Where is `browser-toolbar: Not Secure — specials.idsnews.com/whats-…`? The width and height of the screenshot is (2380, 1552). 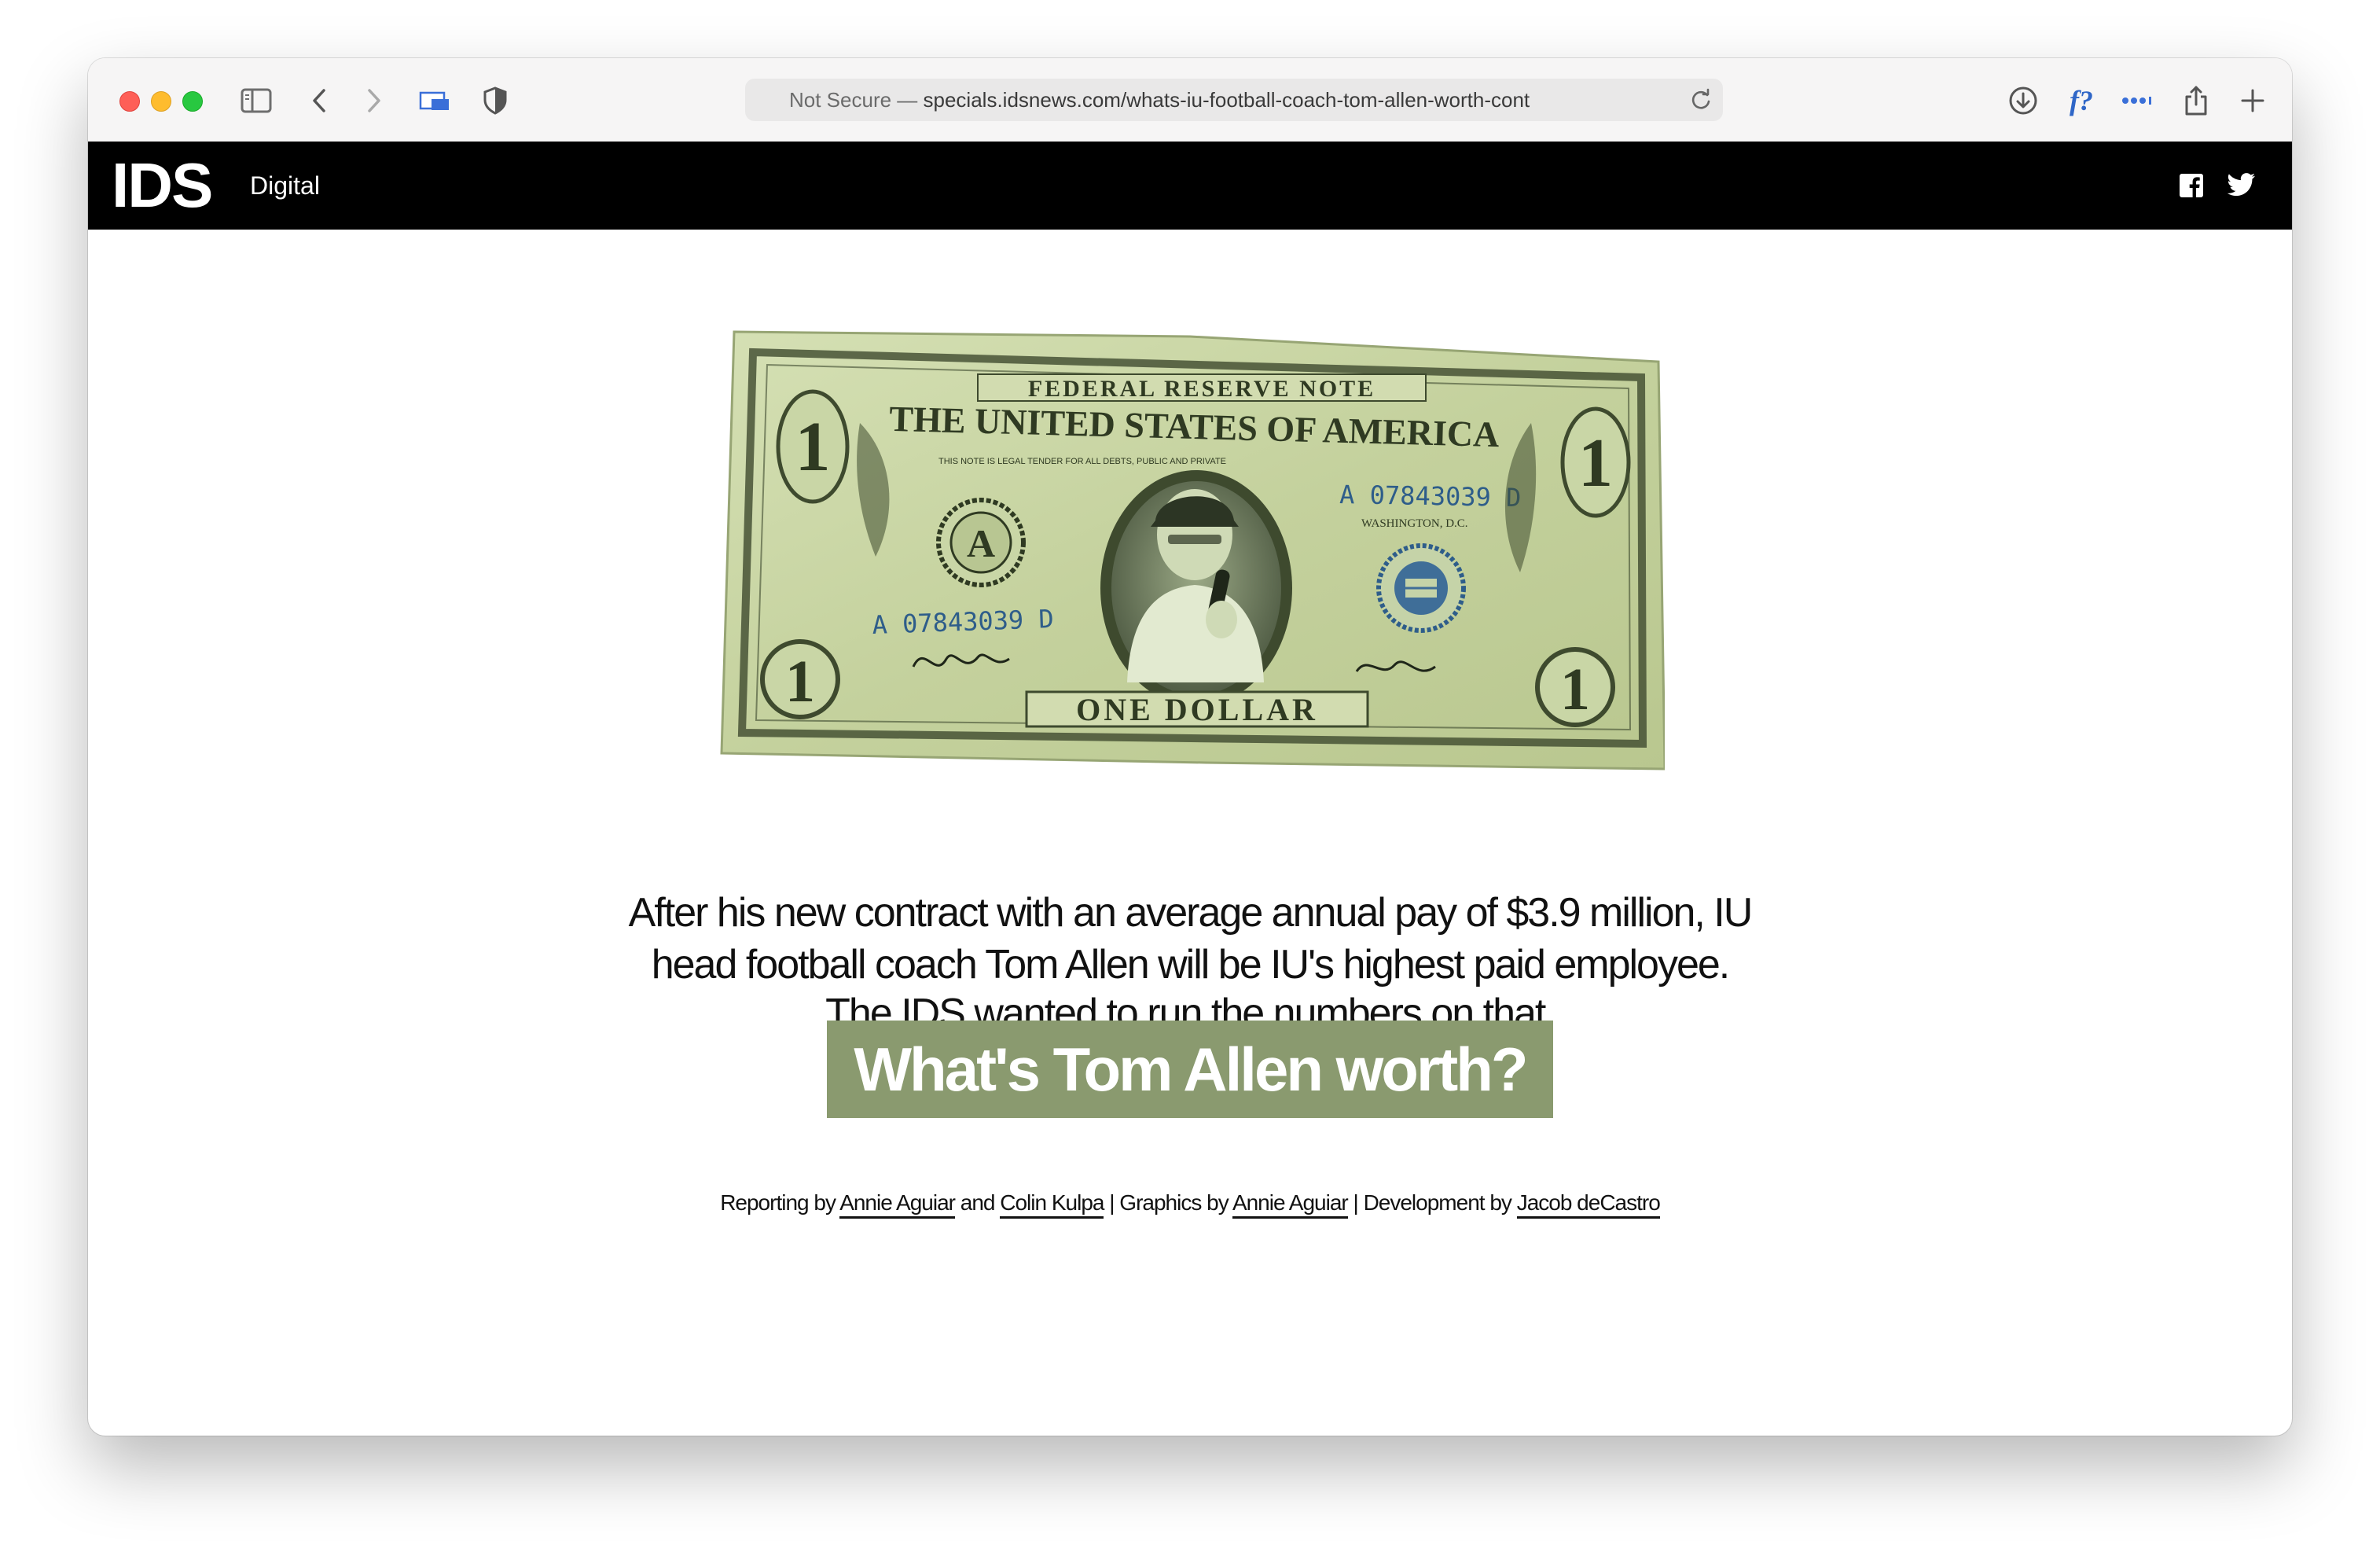
browser-toolbar: Not Secure — specials.idsnews.com/whats-… is located at coordinates (1190, 100).